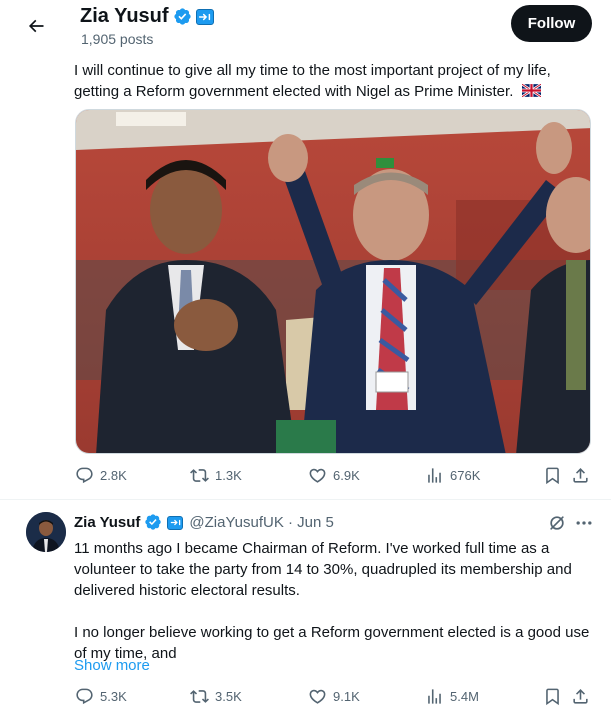 This screenshot has width=611, height=717. What do you see at coordinates (228, 475) in the screenshot?
I see `repost-count: 1.3K` at bounding box center [228, 475].